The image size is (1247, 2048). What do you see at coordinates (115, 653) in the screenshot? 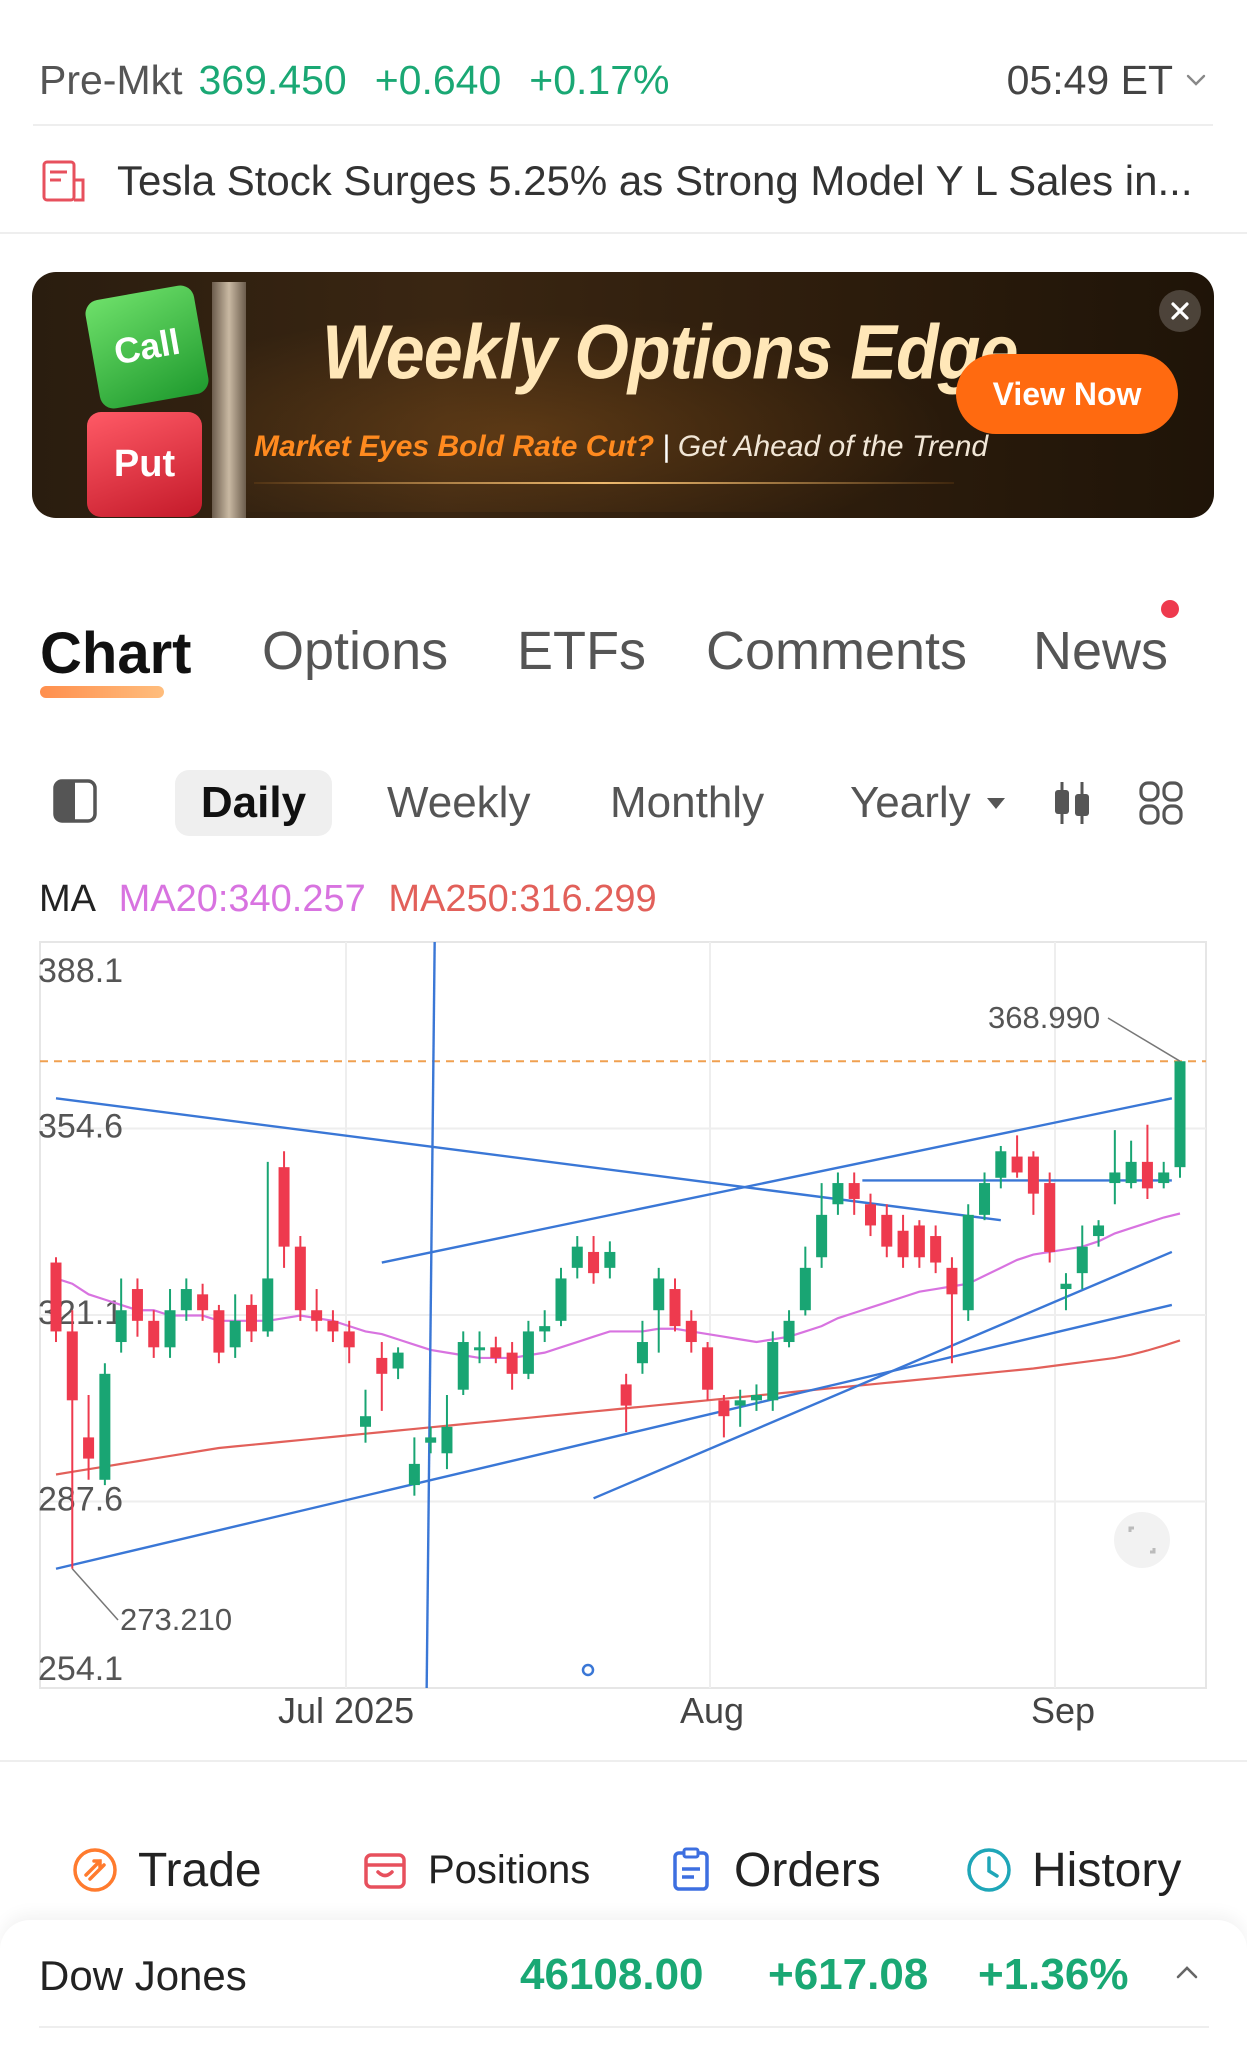
I see `tab-chart: Chart` at bounding box center [115, 653].